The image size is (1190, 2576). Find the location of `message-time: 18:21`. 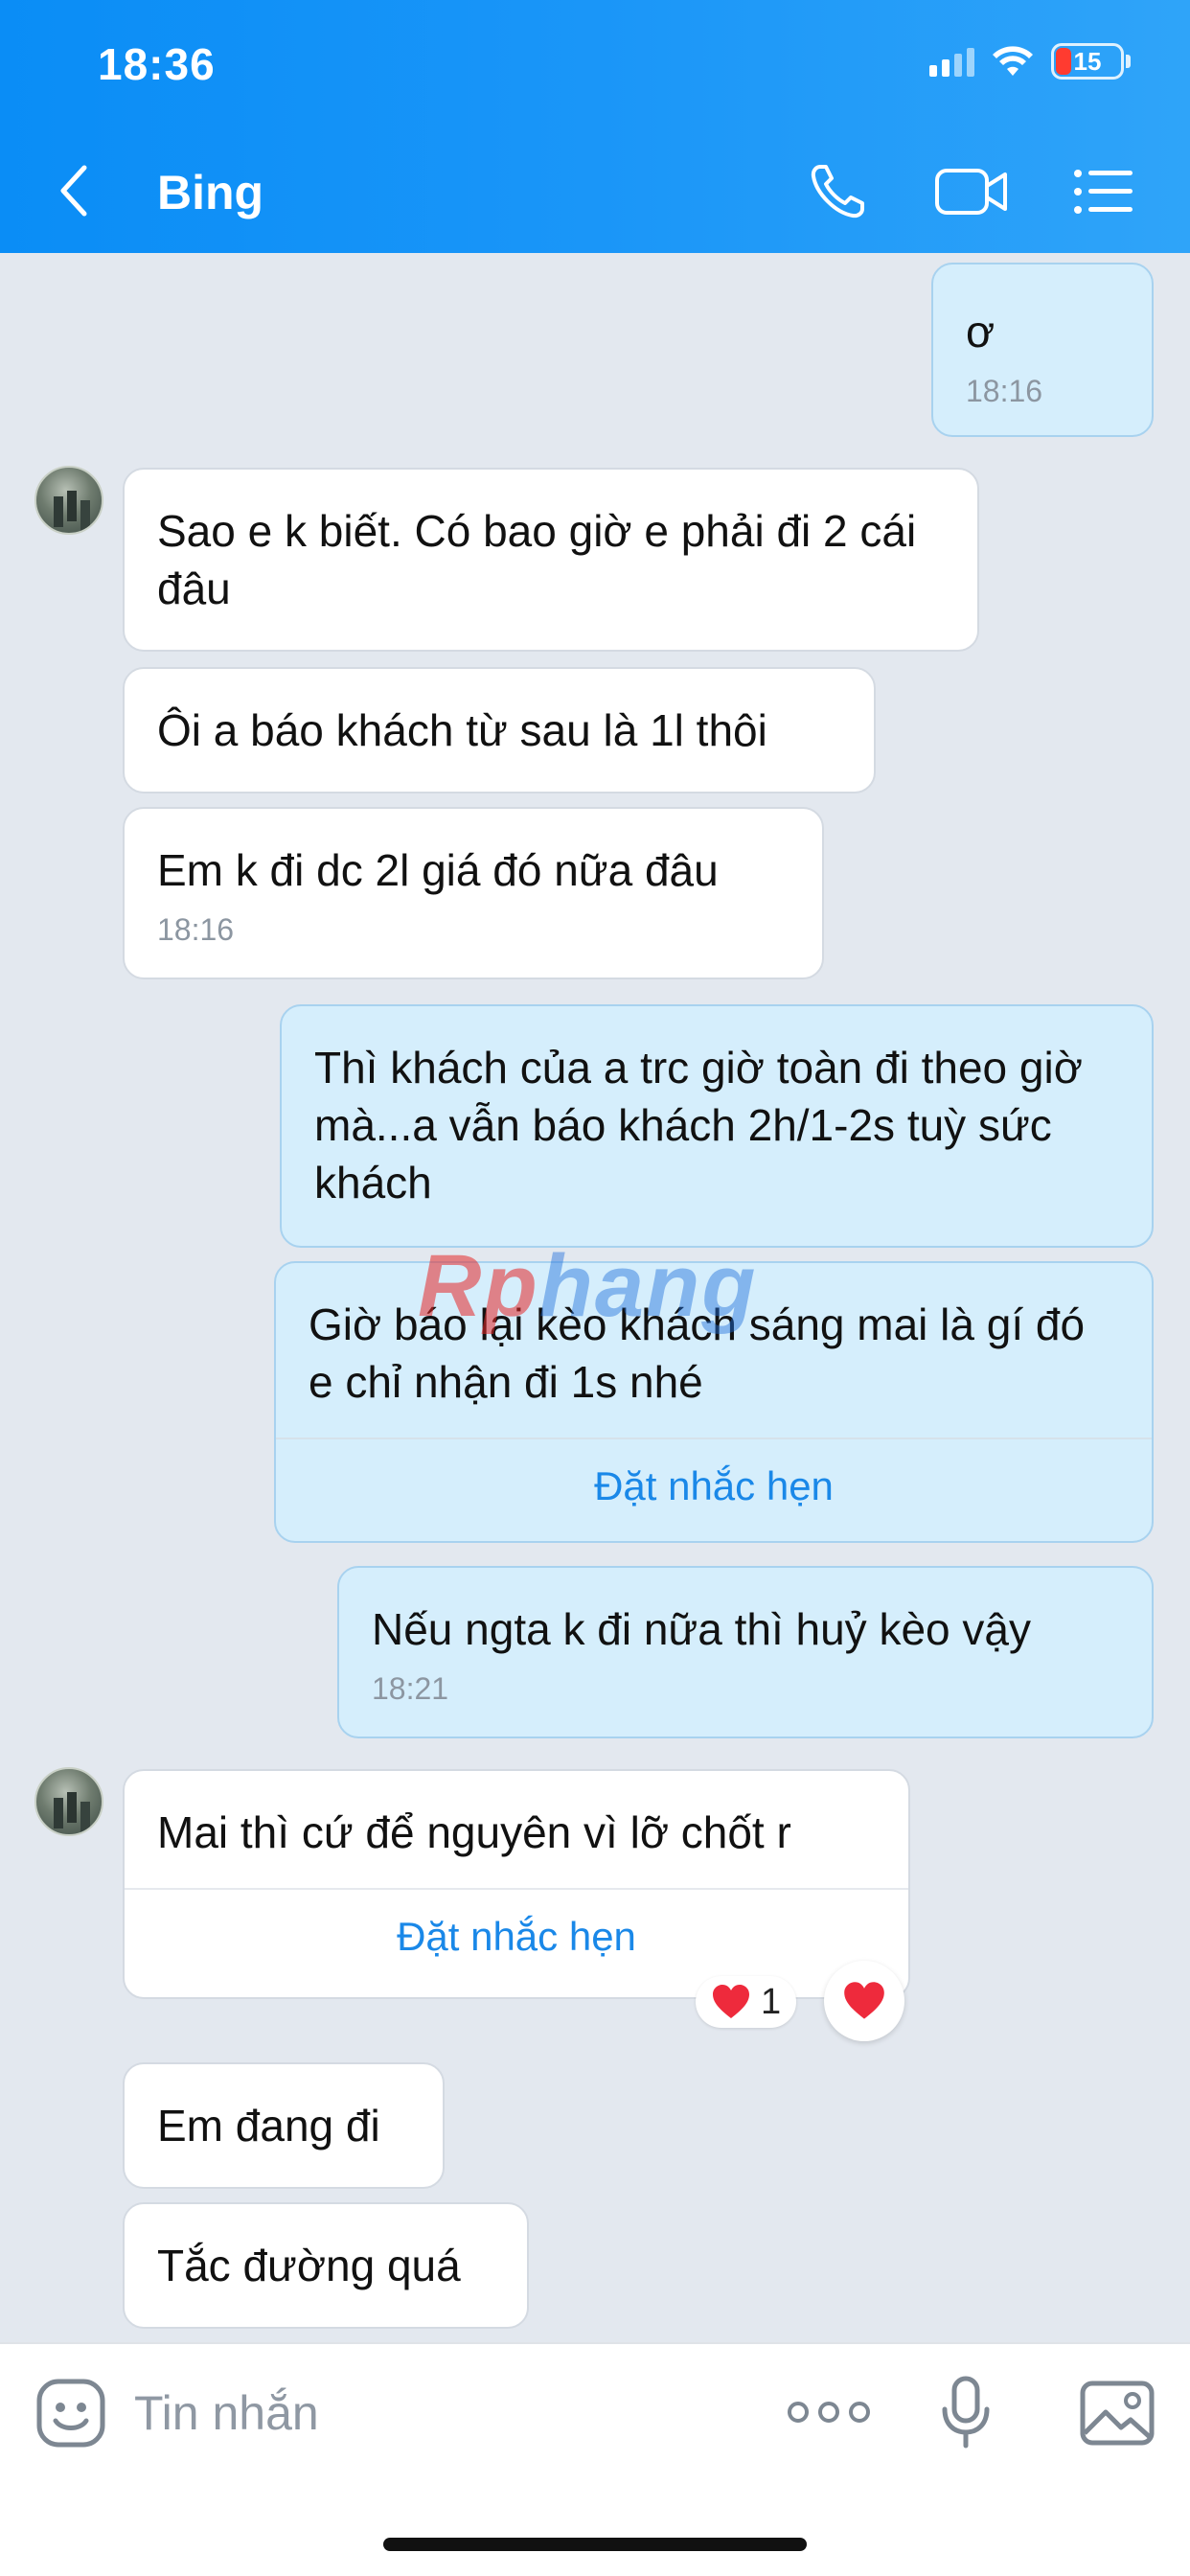

message-time: 18:21 is located at coordinates (411, 1688).